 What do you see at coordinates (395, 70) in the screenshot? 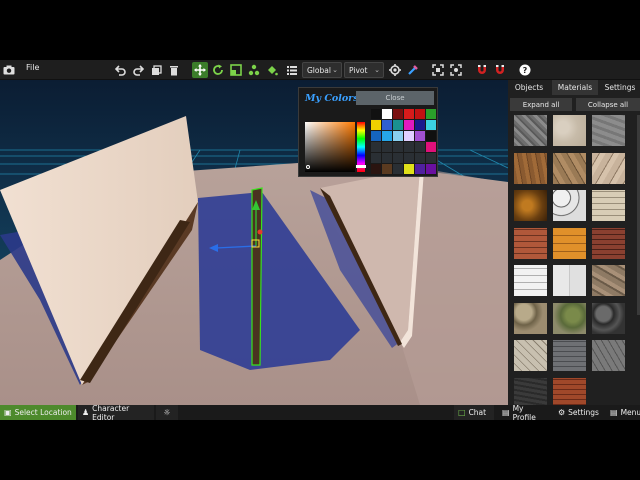
I see `settings-gizmo-icon` at bounding box center [395, 70].